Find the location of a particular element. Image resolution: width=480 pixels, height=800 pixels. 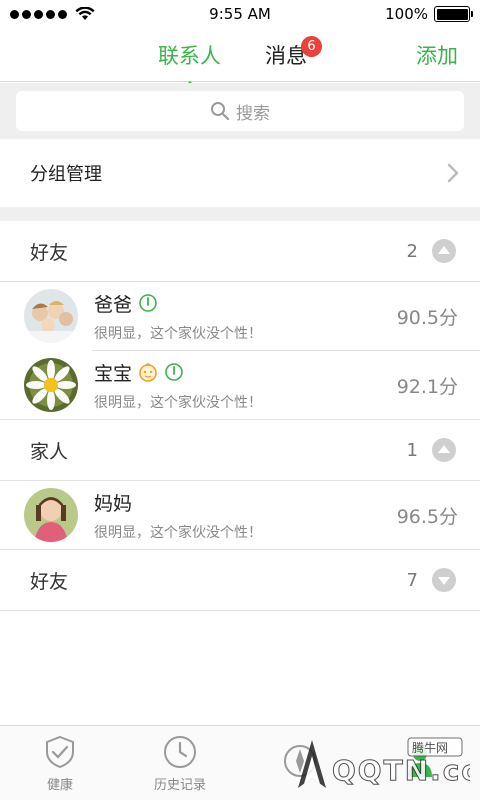

watermark-logo: QQTN.com 腾牛网 is located at coordinates (384, 762).